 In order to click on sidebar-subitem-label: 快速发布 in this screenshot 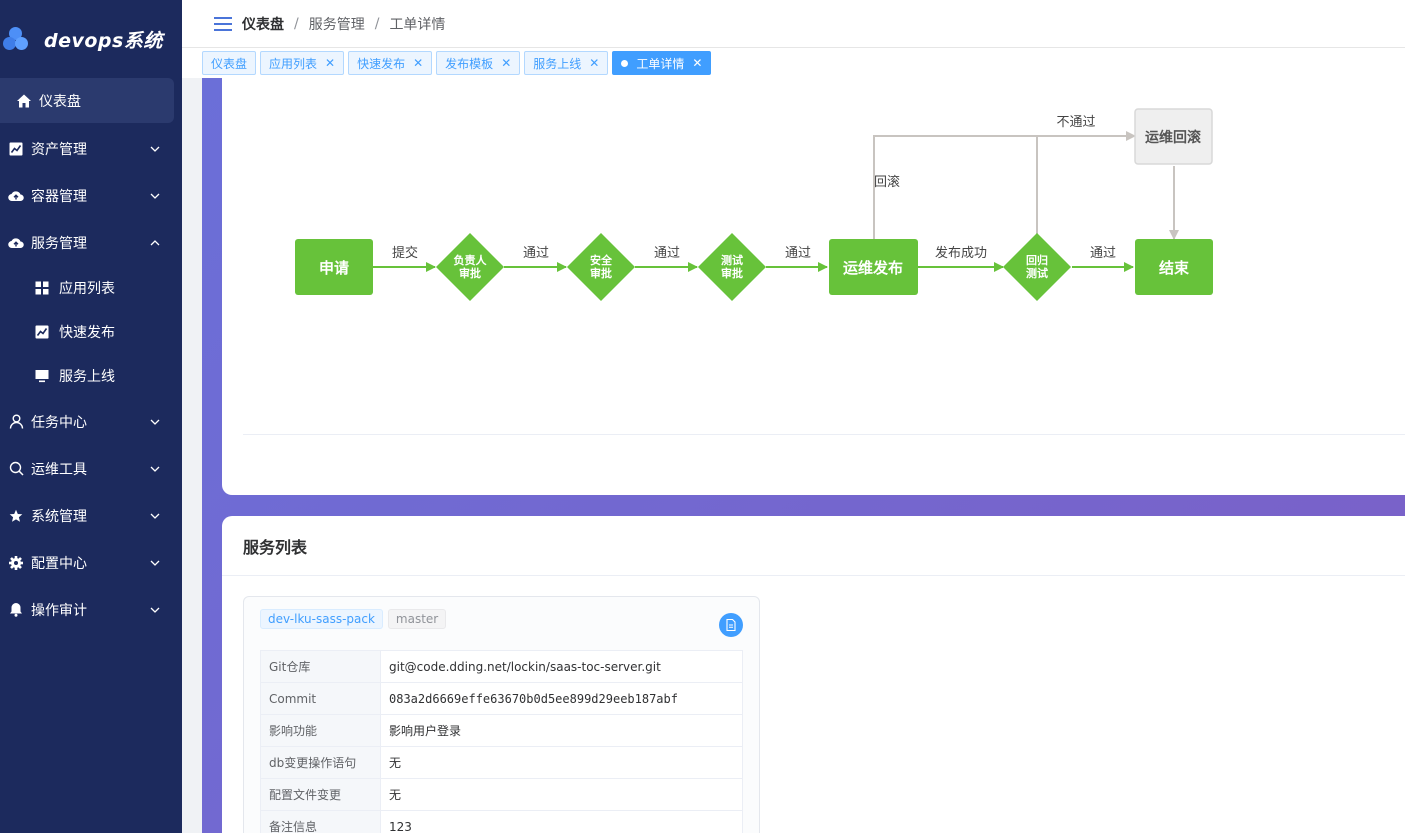, I will do `click(87, 333)`.